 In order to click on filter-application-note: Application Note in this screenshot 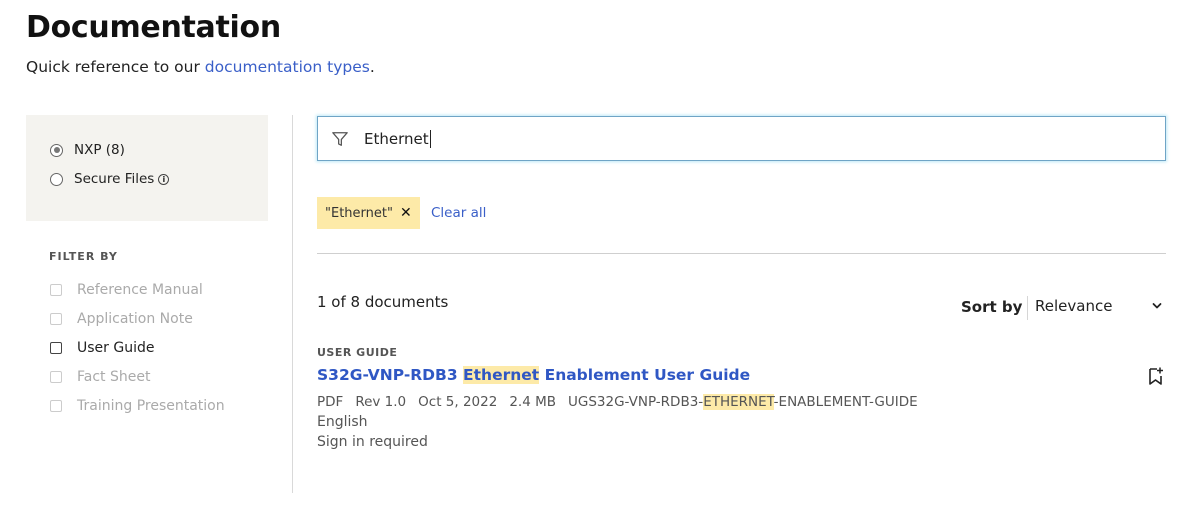, I will do `click(121, 319)`.